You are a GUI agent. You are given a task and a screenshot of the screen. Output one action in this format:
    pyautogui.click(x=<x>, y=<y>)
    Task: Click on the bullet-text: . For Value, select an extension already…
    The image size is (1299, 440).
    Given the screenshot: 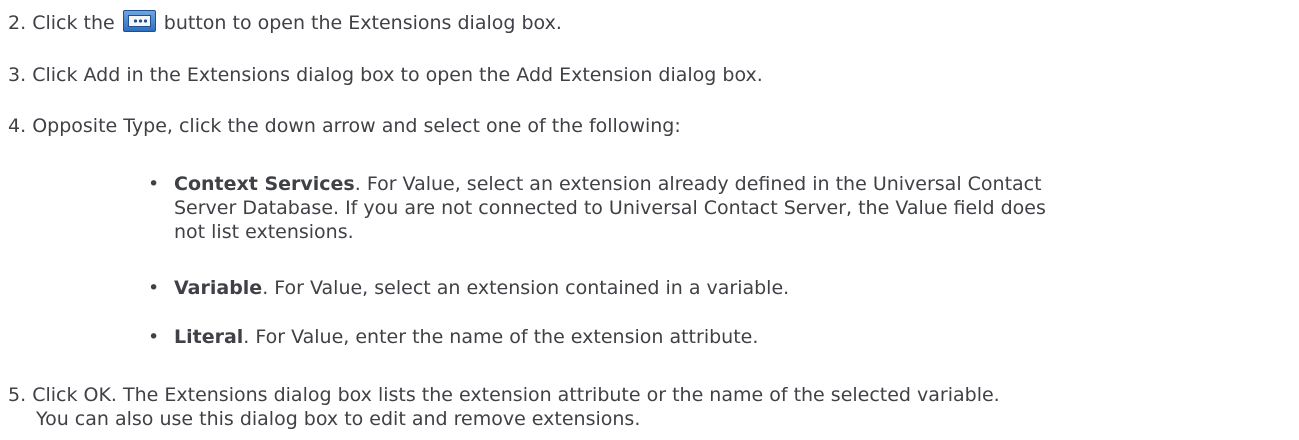 What is the action you would take?
    pyautogui.click(x=698, y=184)
    